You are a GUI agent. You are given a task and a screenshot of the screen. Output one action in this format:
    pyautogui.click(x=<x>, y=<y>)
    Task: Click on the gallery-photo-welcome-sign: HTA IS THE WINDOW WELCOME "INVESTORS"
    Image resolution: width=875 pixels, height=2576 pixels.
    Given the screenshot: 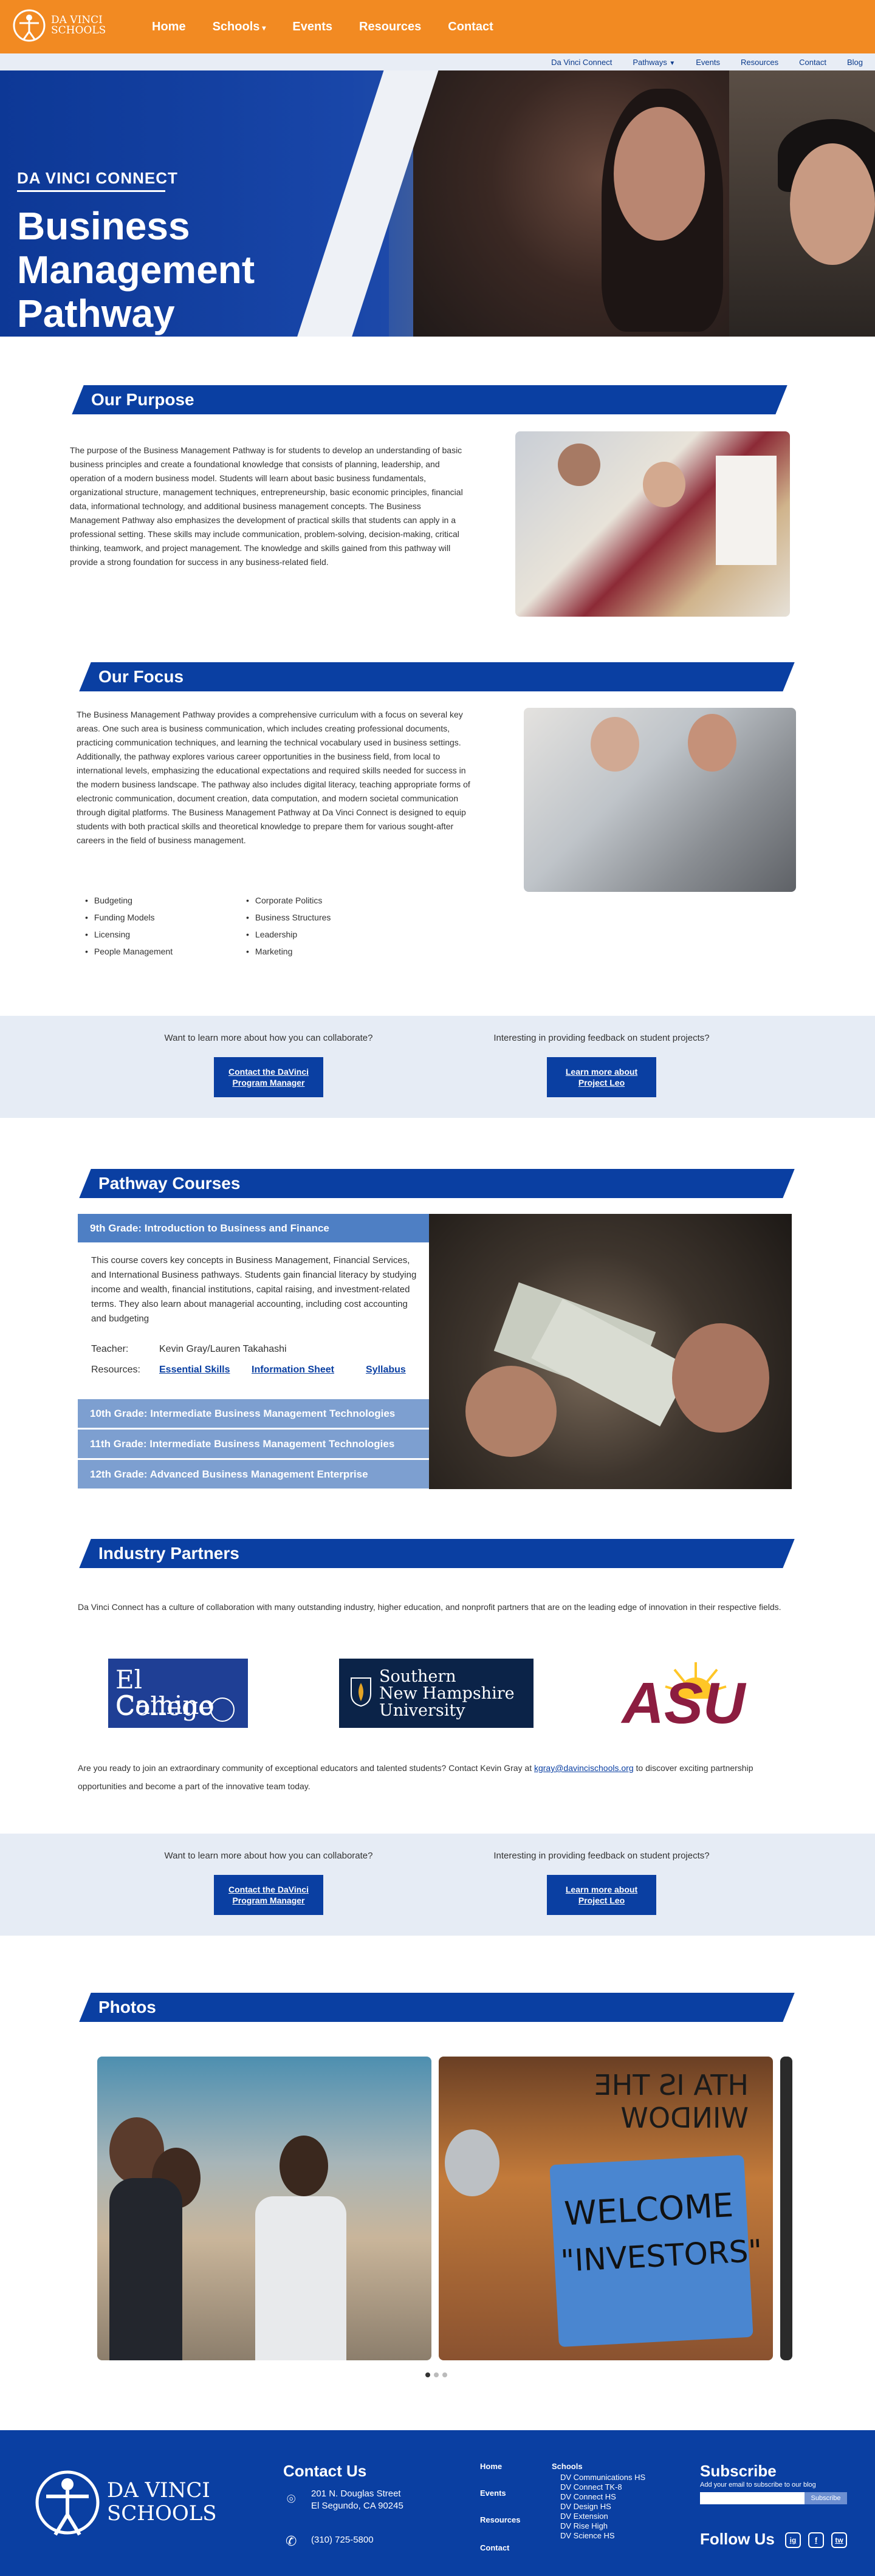 What is the action you would take?
    pyautogui.click(x=606, y=2208)
    